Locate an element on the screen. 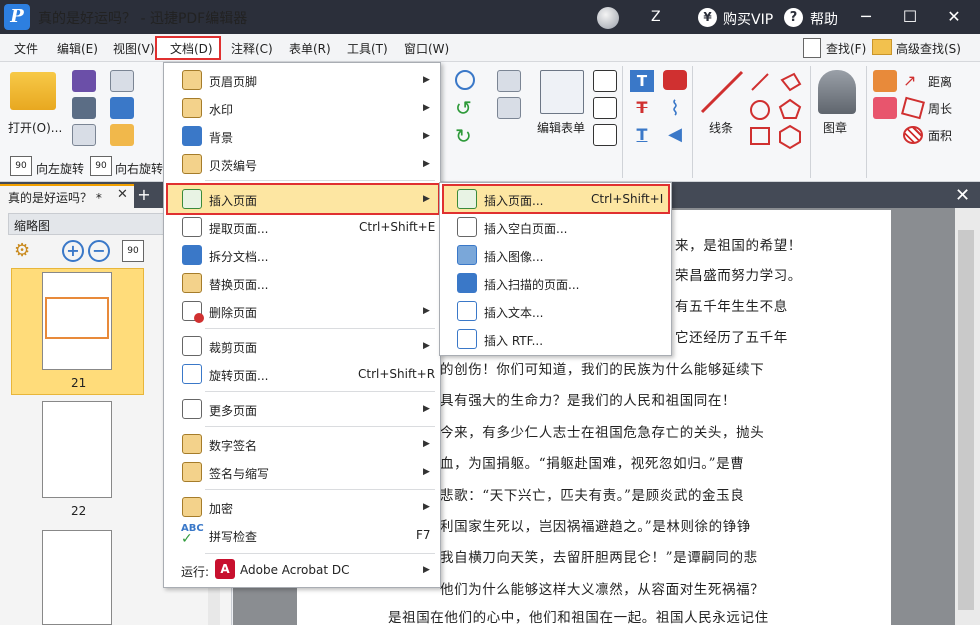 This screenshot has height=625, width=980. menu-item-digital-signature: 数字签名 is located at coordinates (233, 445).